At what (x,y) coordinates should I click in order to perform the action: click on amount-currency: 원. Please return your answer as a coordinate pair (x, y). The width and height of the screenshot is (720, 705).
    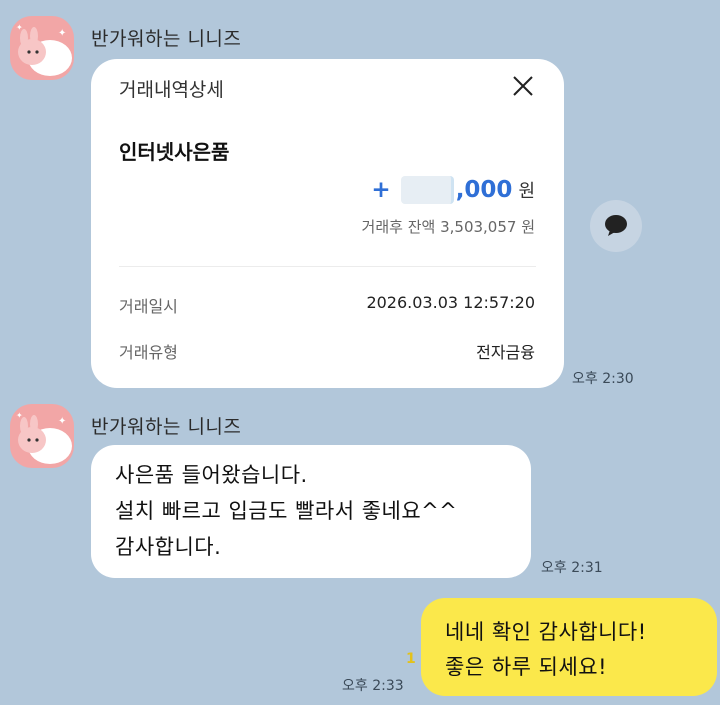
    Looking at the image, I should click on (526, 191).